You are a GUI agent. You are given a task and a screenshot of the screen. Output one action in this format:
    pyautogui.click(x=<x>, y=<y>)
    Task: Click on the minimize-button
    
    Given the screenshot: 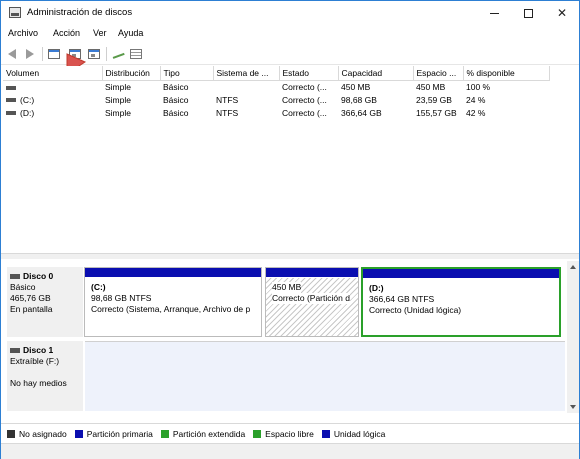 What is the action you would take?
    pyautogui.click(x=494, y=13)
    